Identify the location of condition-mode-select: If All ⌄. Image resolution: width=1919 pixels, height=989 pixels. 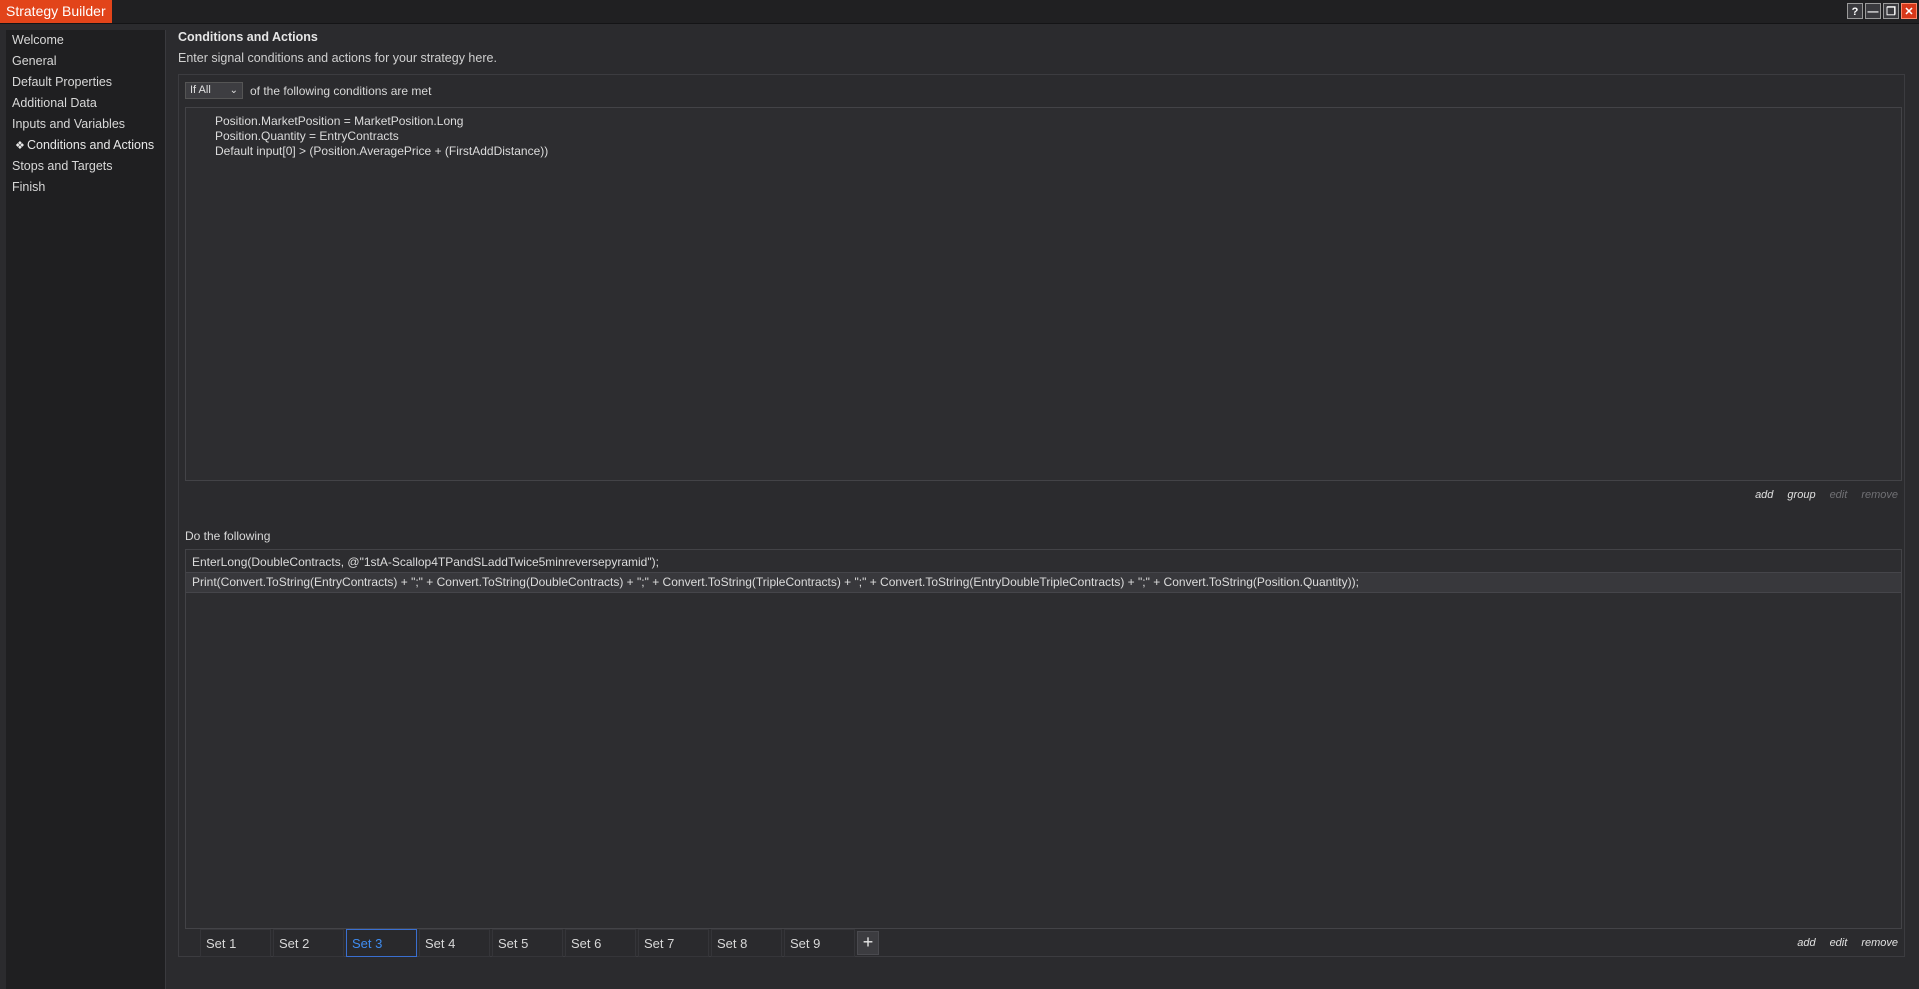
(214, 90).